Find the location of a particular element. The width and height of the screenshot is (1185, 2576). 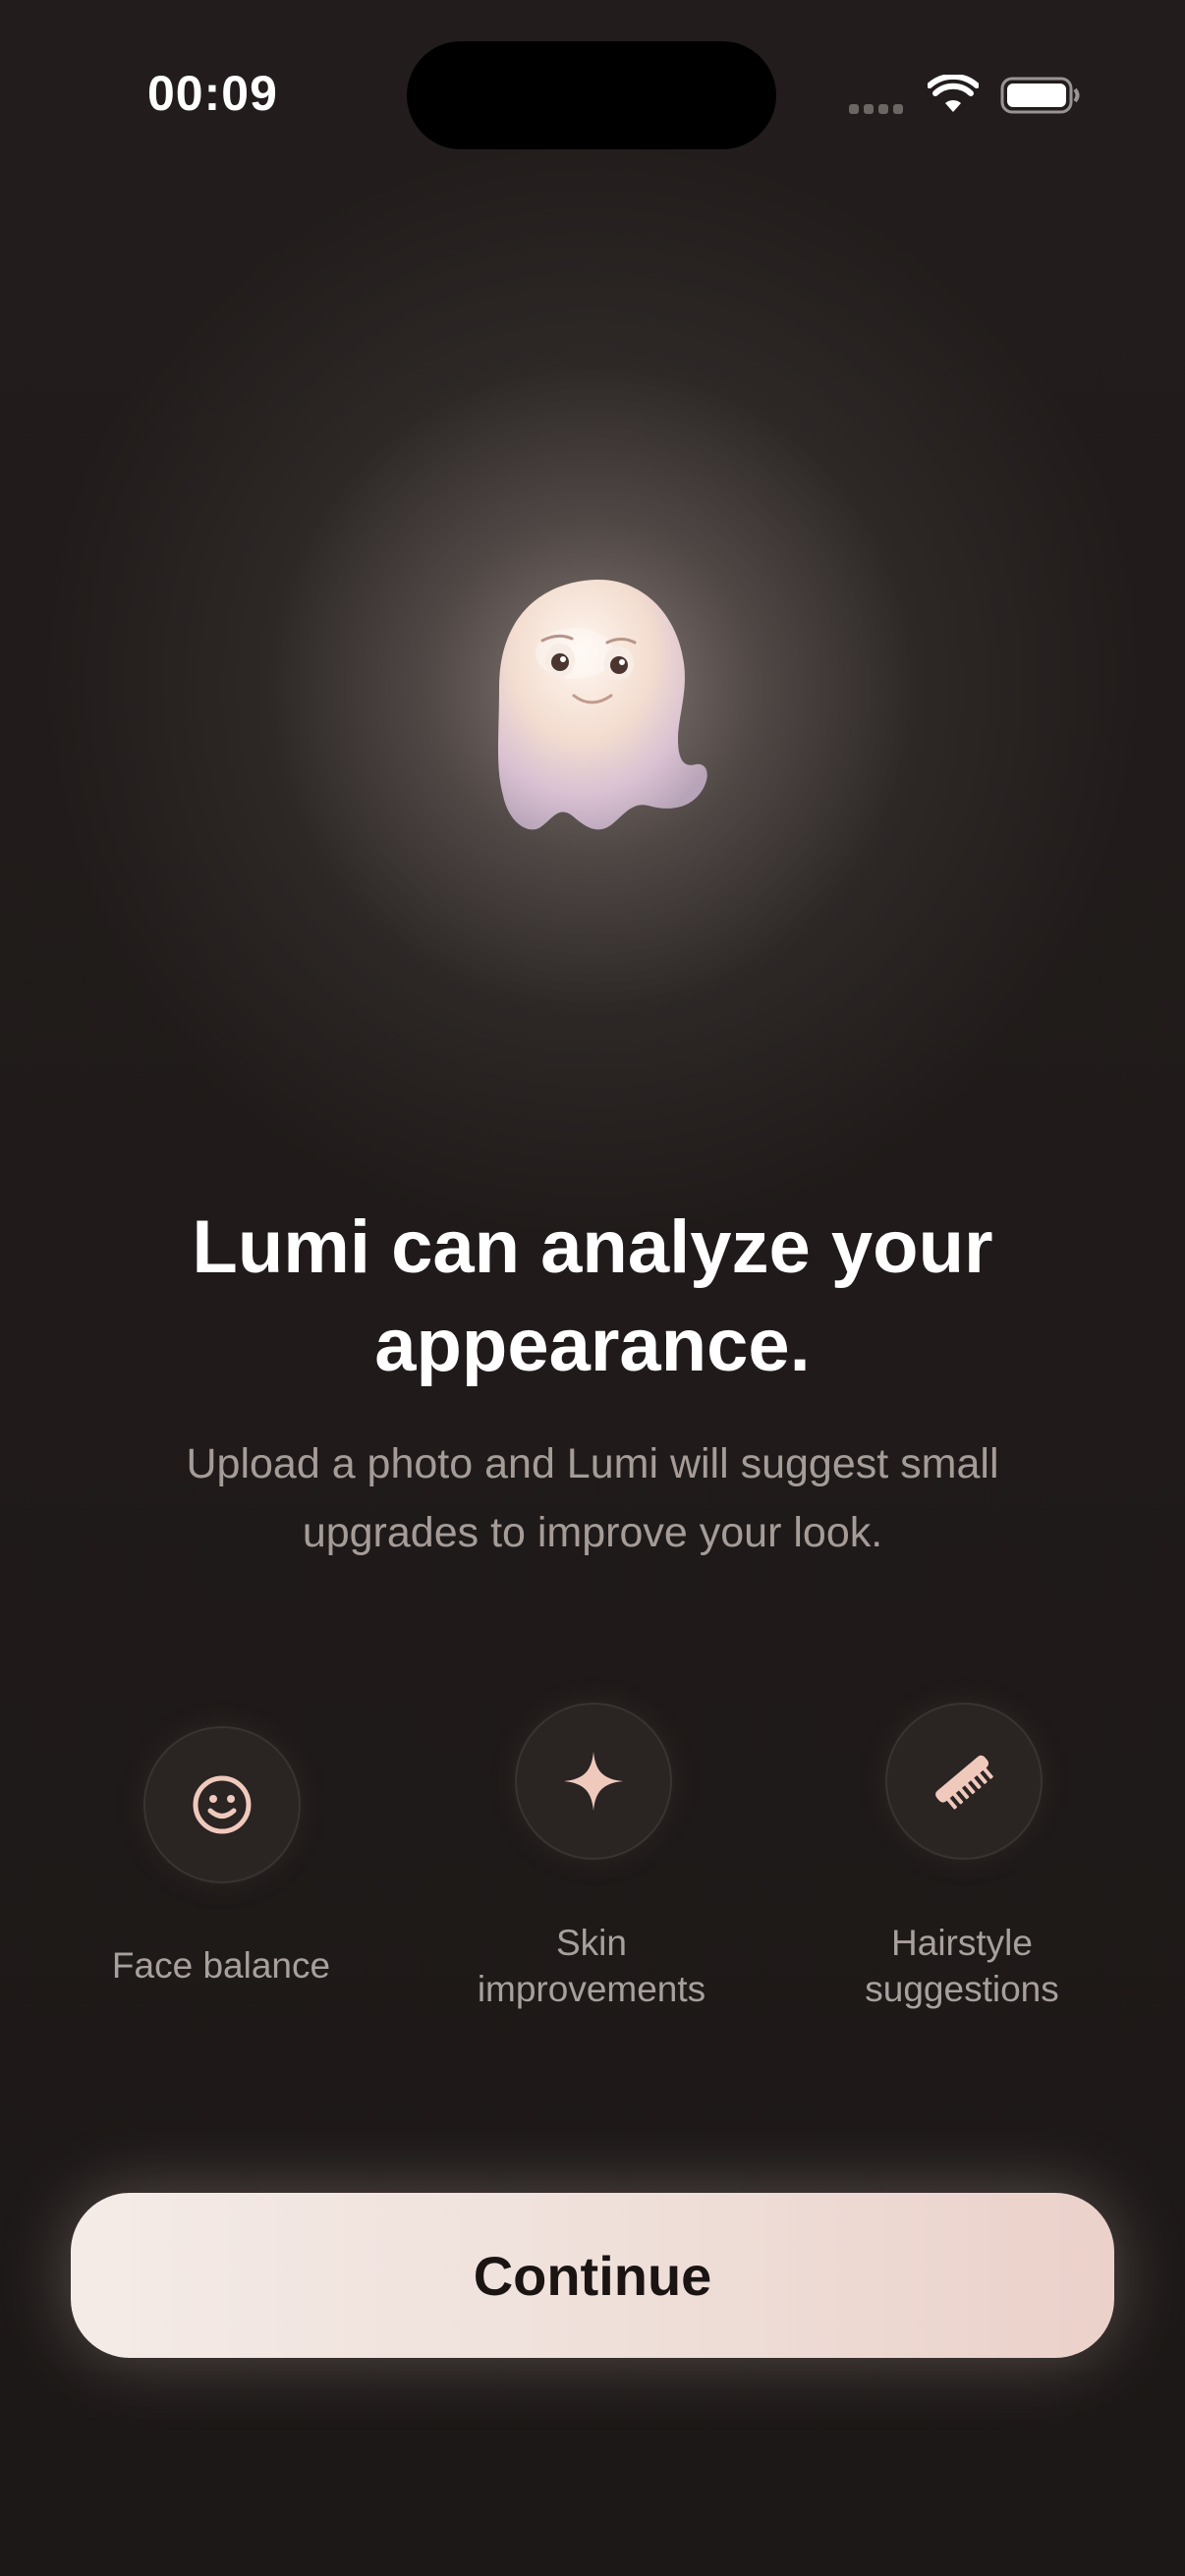

page-title-line-2: appearance. is located at coordinates (592, 1345).